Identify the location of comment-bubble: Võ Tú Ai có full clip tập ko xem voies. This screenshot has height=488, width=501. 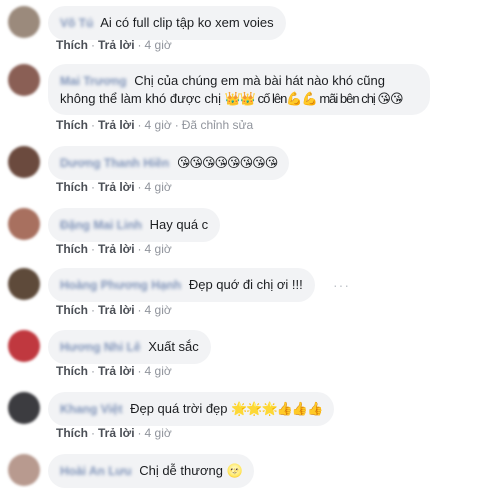
(167, 23).